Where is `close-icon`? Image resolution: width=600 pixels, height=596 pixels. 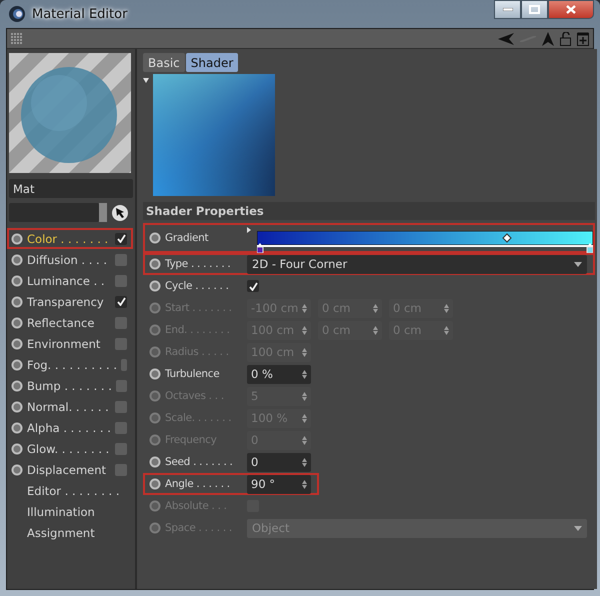 close-icon is located at coordinates (571, 9).